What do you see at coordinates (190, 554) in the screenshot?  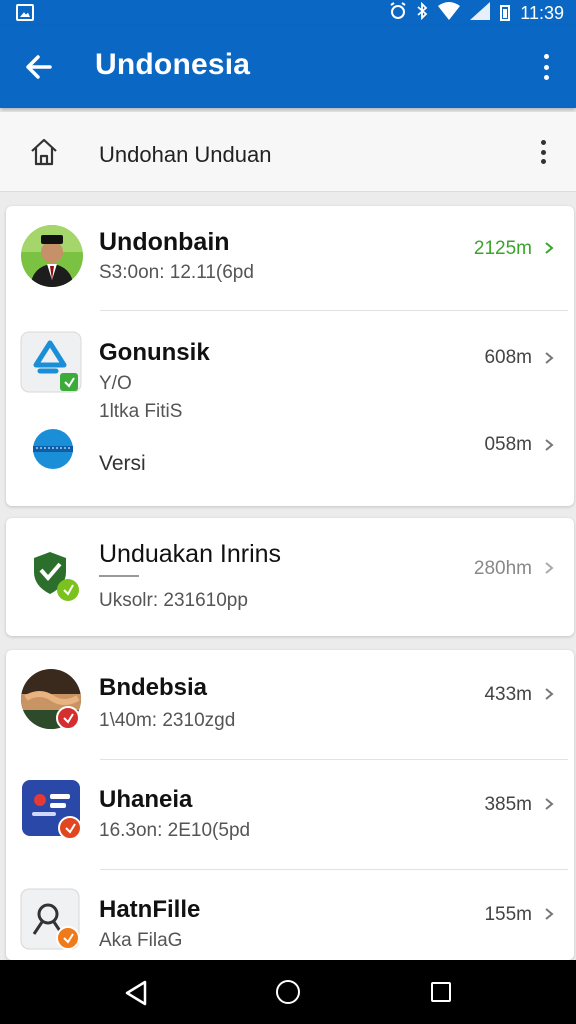 I see `item-name: Unduakan Inrins` at bounding box center [190, 554].